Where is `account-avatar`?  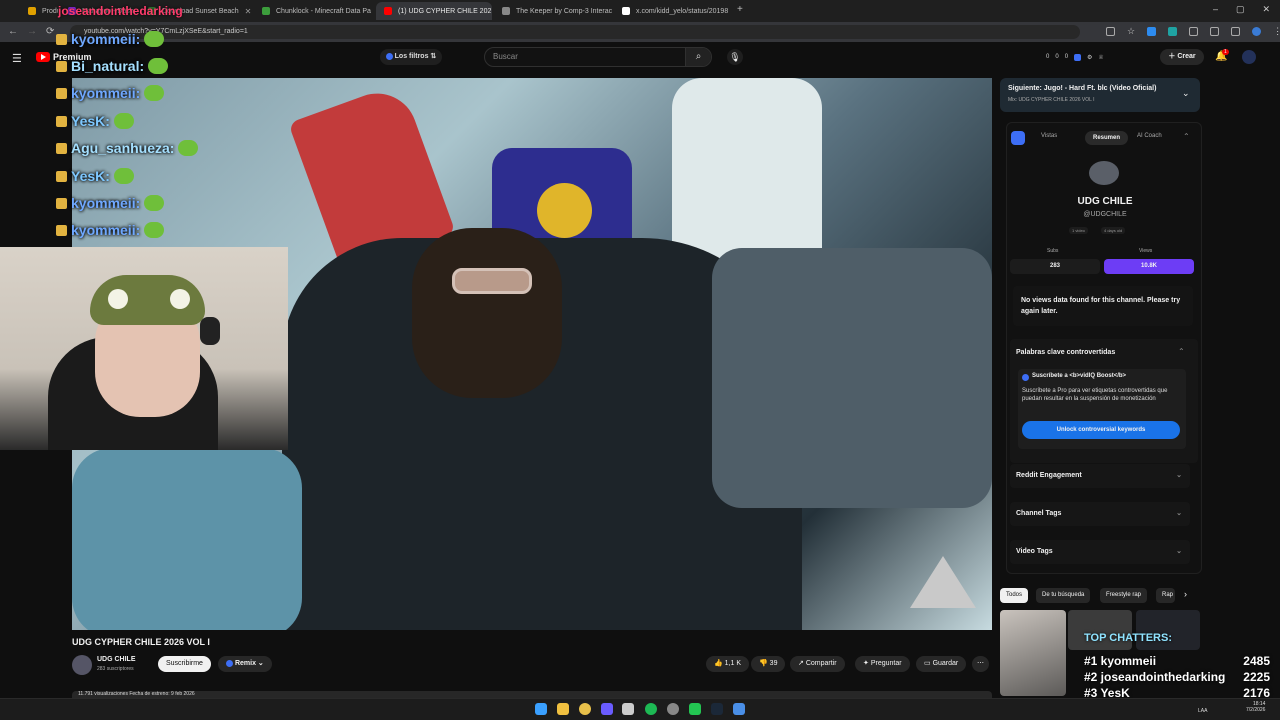
account-avatar is located at coordinates (1249, 57).